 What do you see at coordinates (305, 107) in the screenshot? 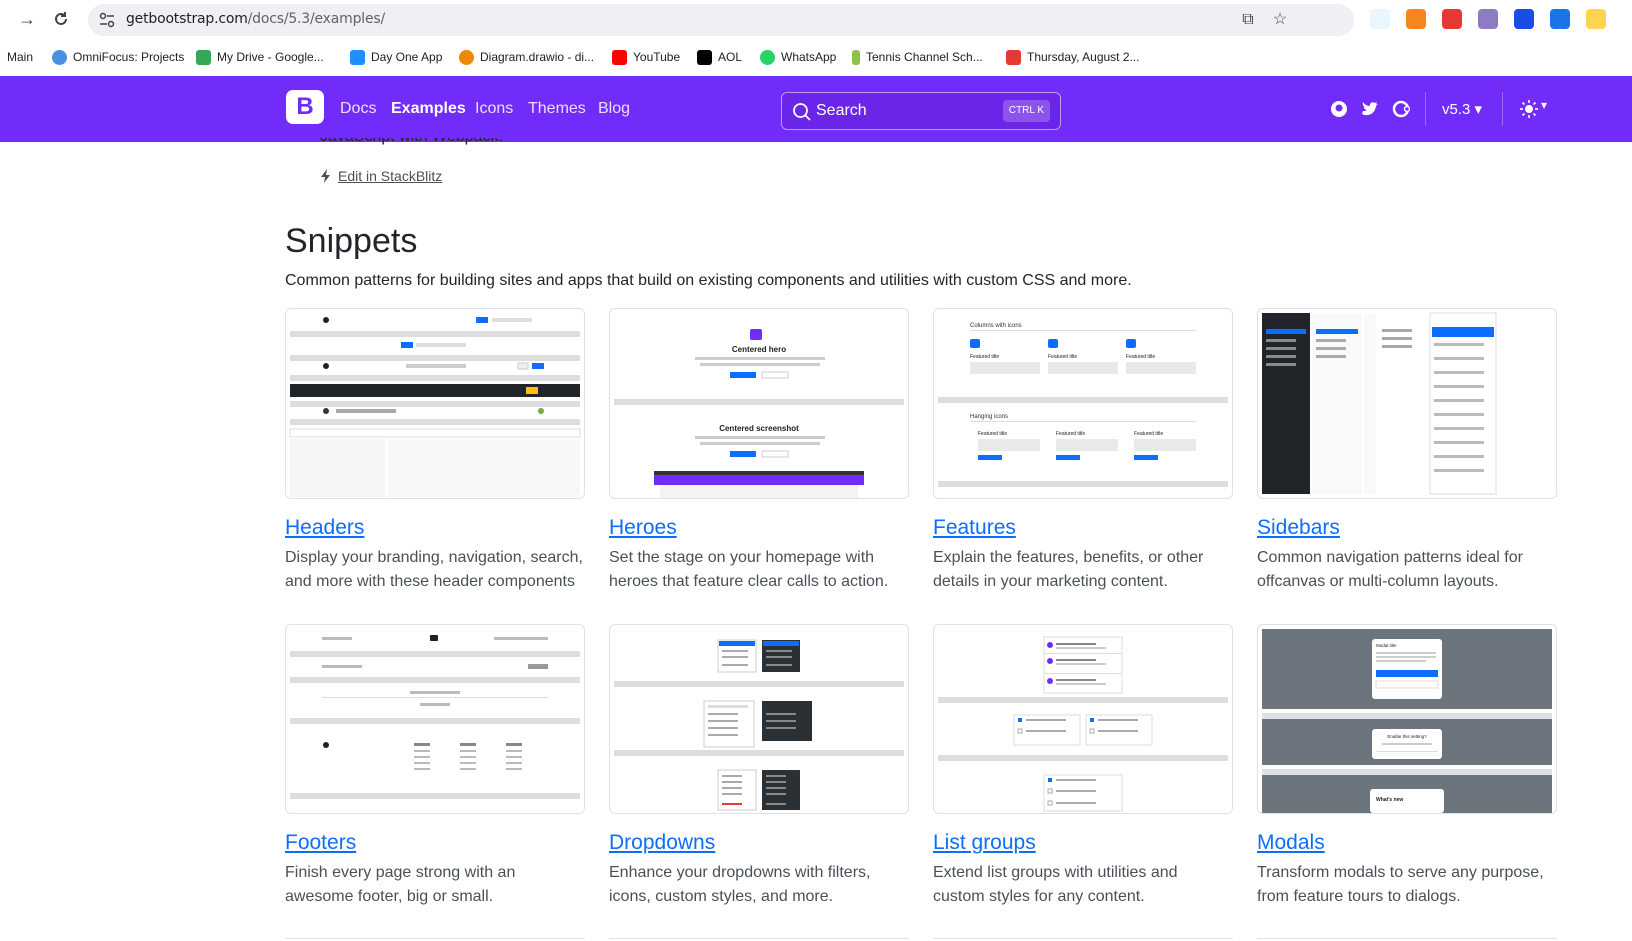
I see `bootstrap-logo: B` at bounding box center [305, 107].